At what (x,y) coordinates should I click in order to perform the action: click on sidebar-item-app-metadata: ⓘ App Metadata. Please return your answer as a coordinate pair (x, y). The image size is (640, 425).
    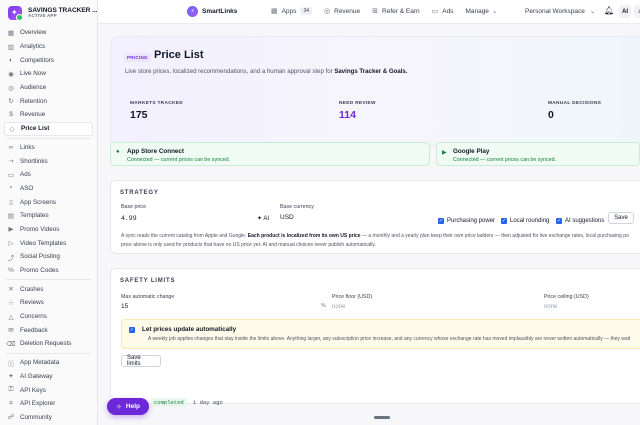
    Looking at the image, I should click on (48, 363).